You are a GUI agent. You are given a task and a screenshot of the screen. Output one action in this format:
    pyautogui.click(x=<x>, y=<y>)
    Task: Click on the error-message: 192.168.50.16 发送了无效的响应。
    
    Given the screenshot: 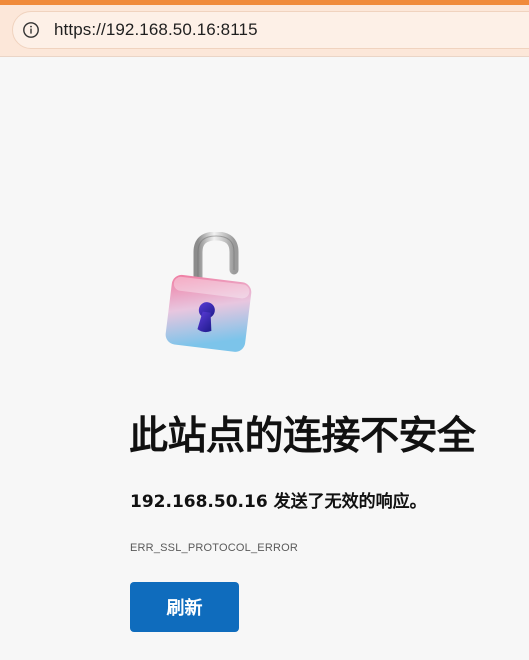 What is the action you would take?
    pyautogui.click(x=278, y=502)
    